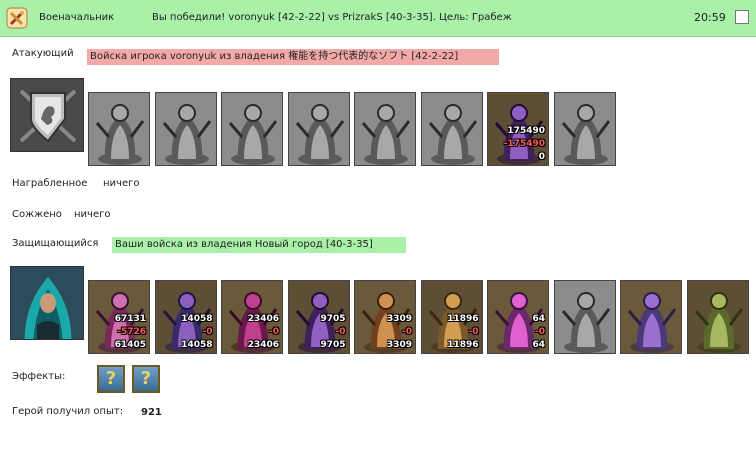 The width and height of the screenshot is (756, 450). What do you see at coordinates (50, 183) in the screenshot?
I see `loot-label: Награбленное` at bounding box center [50, 183].